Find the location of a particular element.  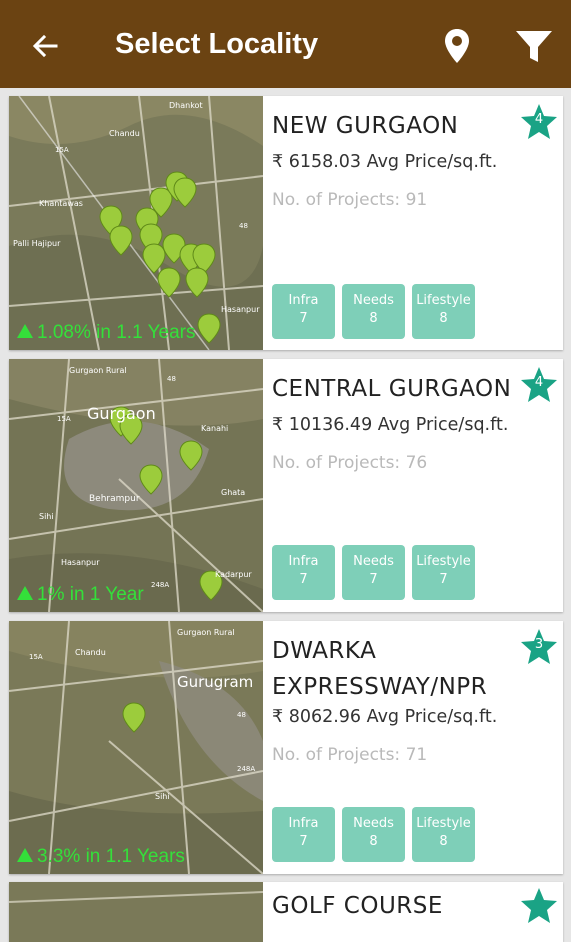

svg-text: Gurgaon is located at coordinates (121, 413).